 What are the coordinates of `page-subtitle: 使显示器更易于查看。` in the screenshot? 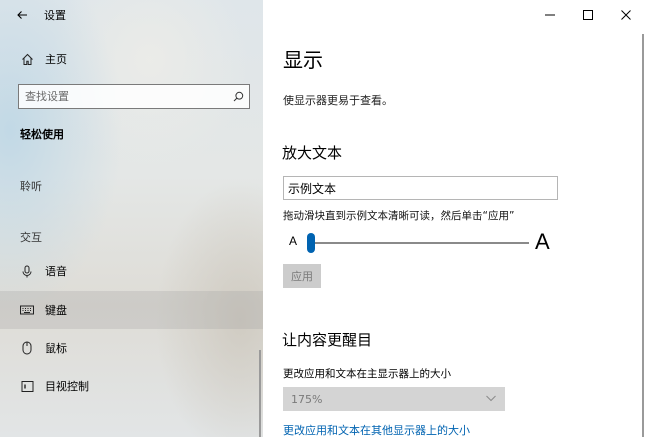 It's located at (338, 100).